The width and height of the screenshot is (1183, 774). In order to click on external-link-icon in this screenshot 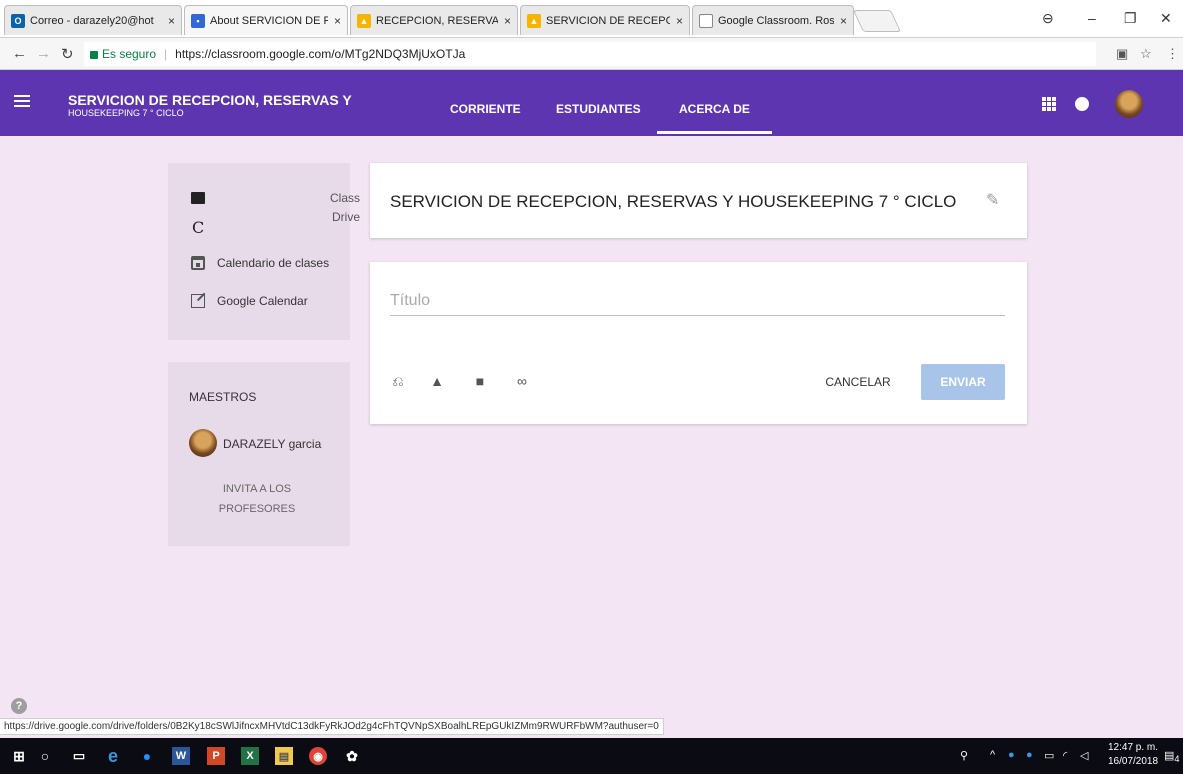, I will do `click(198, 301)`.